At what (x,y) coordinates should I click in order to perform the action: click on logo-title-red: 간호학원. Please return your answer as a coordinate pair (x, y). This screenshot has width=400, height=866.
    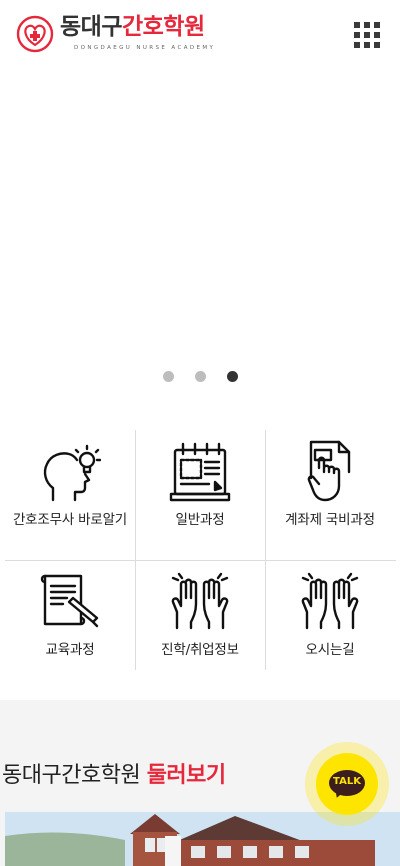
    Looking at the image, I should click on (163, 27).